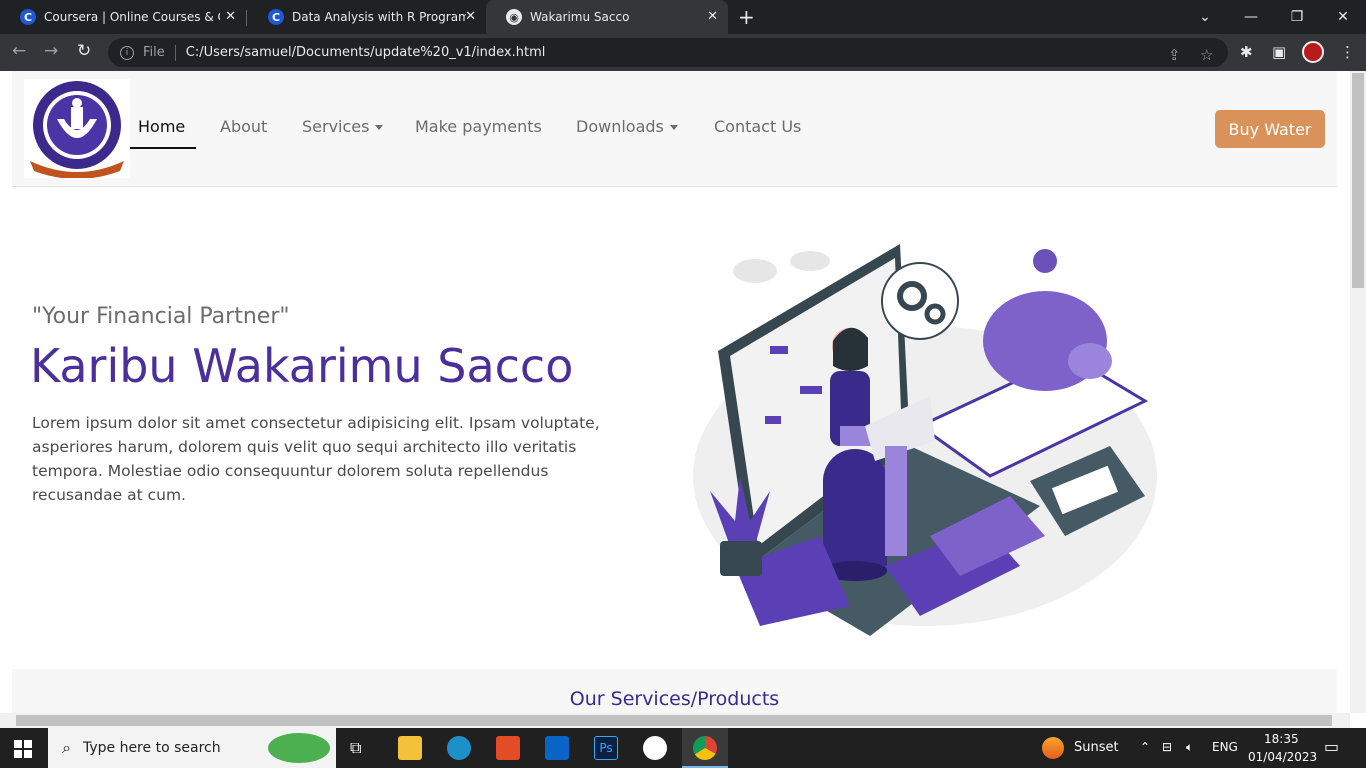  I want to click on tab-search-chevron-icon: ⌄, so click(1205, 17).